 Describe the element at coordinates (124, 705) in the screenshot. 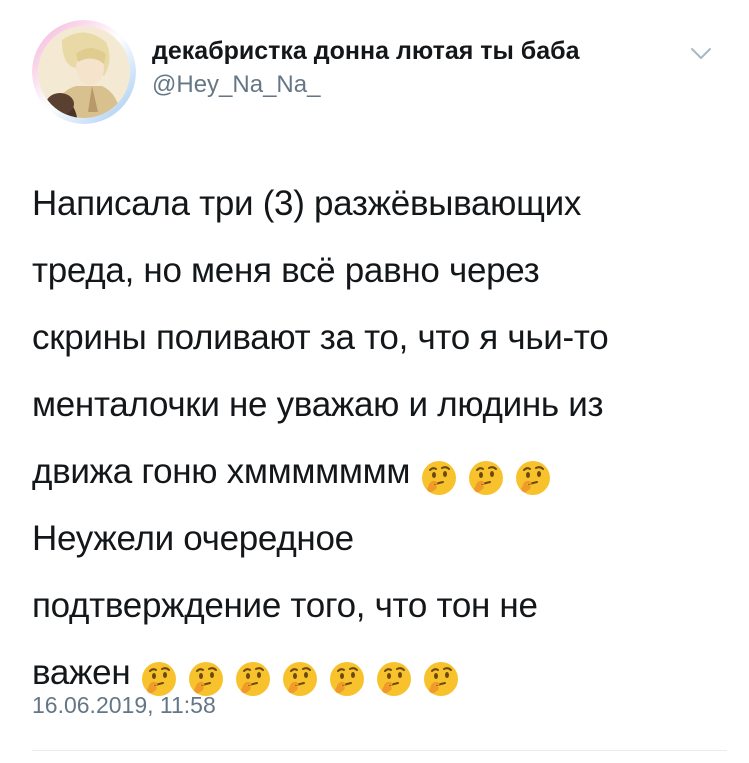

I see `tweet-timestamp: 16.06.2019, 11:58` at that location.